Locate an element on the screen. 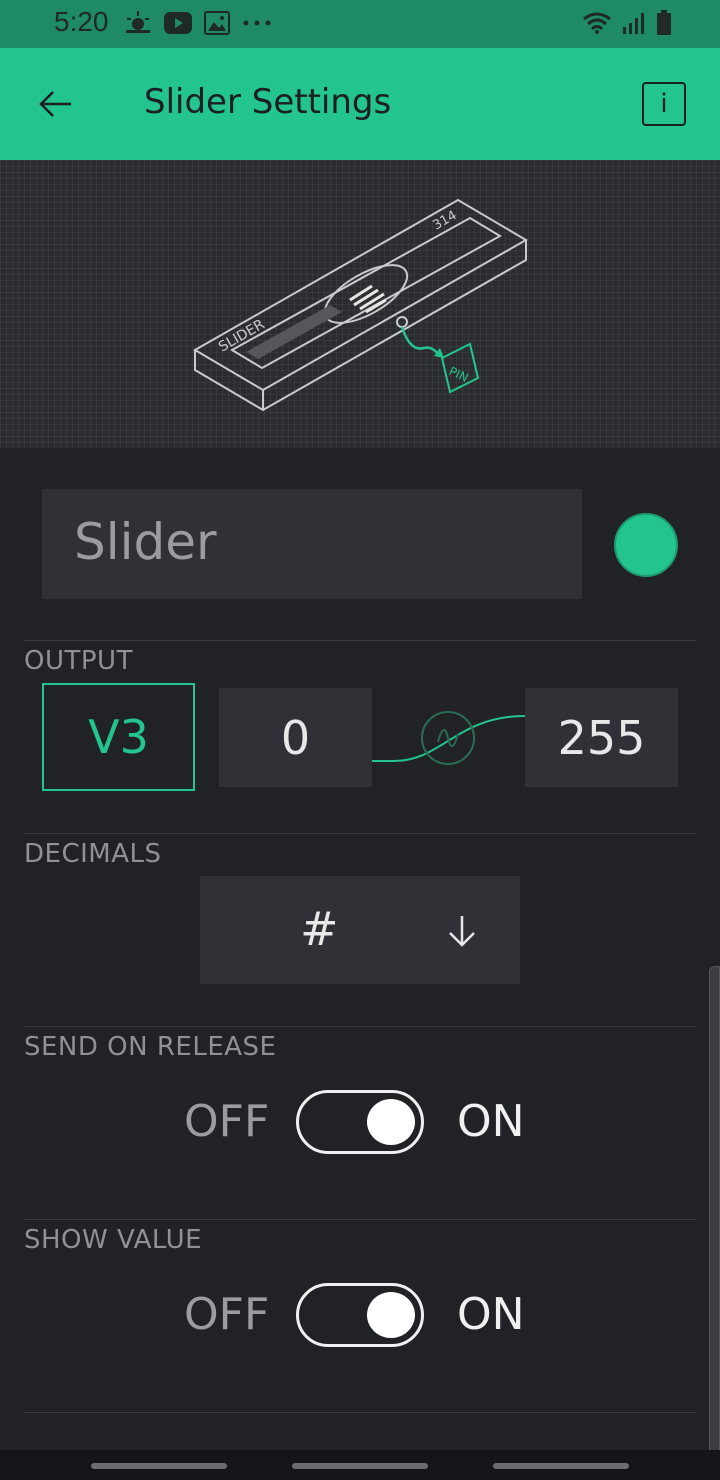 The height and width of the screenshot is (1480, 720). slider-widget-illustration: SLIDER 314 PIN is located at coordinates (360, 305).